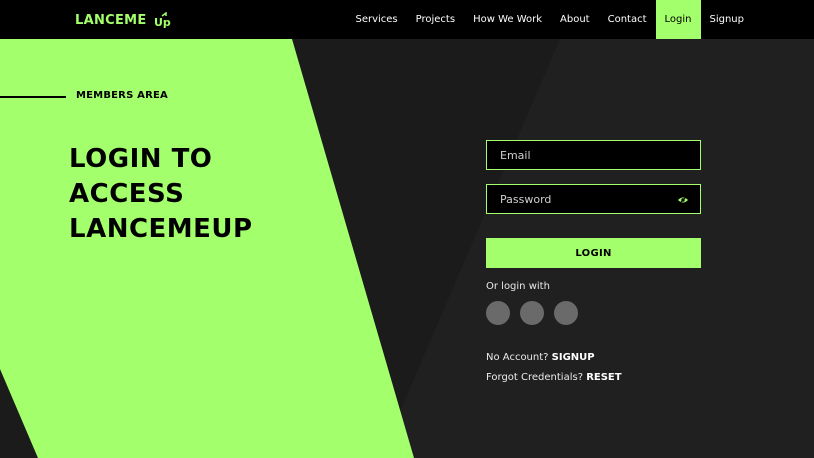 The image size is (814, 458). What do you see at coordinates (518, 286) in the screenshot?
I see `social-login-label: Or login with` at bounding box center [518, 286].